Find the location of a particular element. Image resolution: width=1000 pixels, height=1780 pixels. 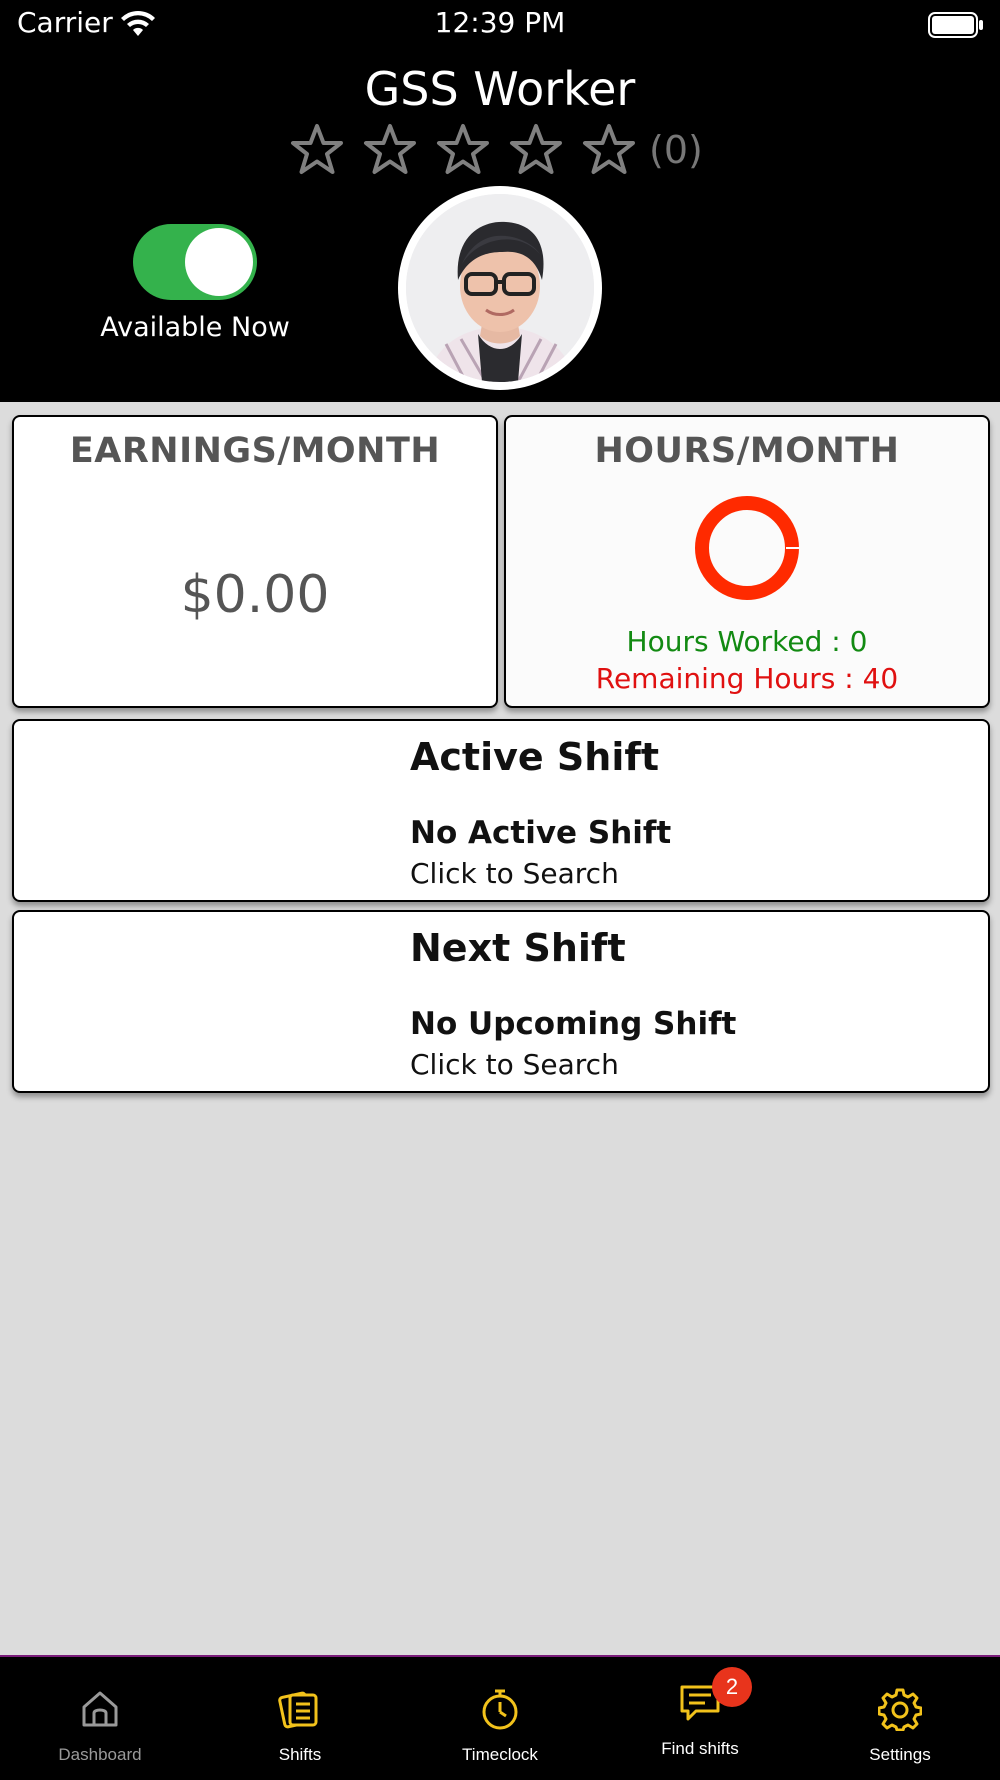

person-portrait-icon is located at coordinates (500, 288).